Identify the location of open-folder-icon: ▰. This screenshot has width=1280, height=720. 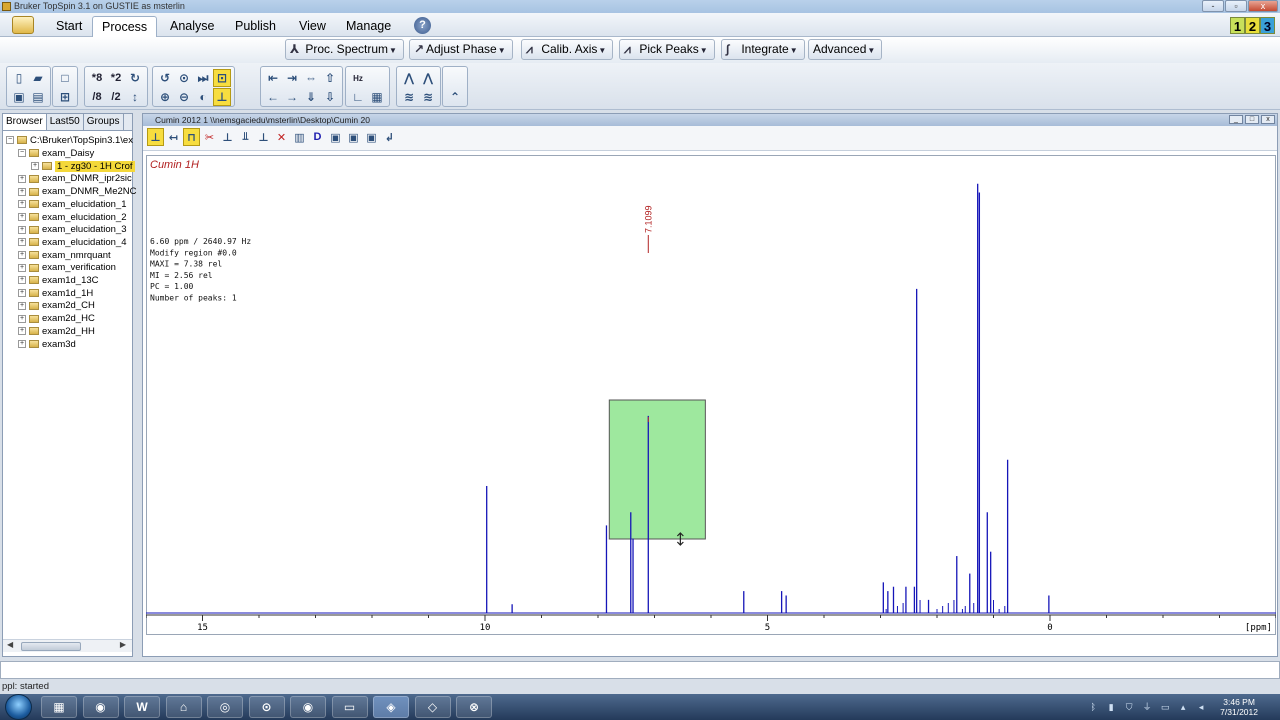
(38, 78).